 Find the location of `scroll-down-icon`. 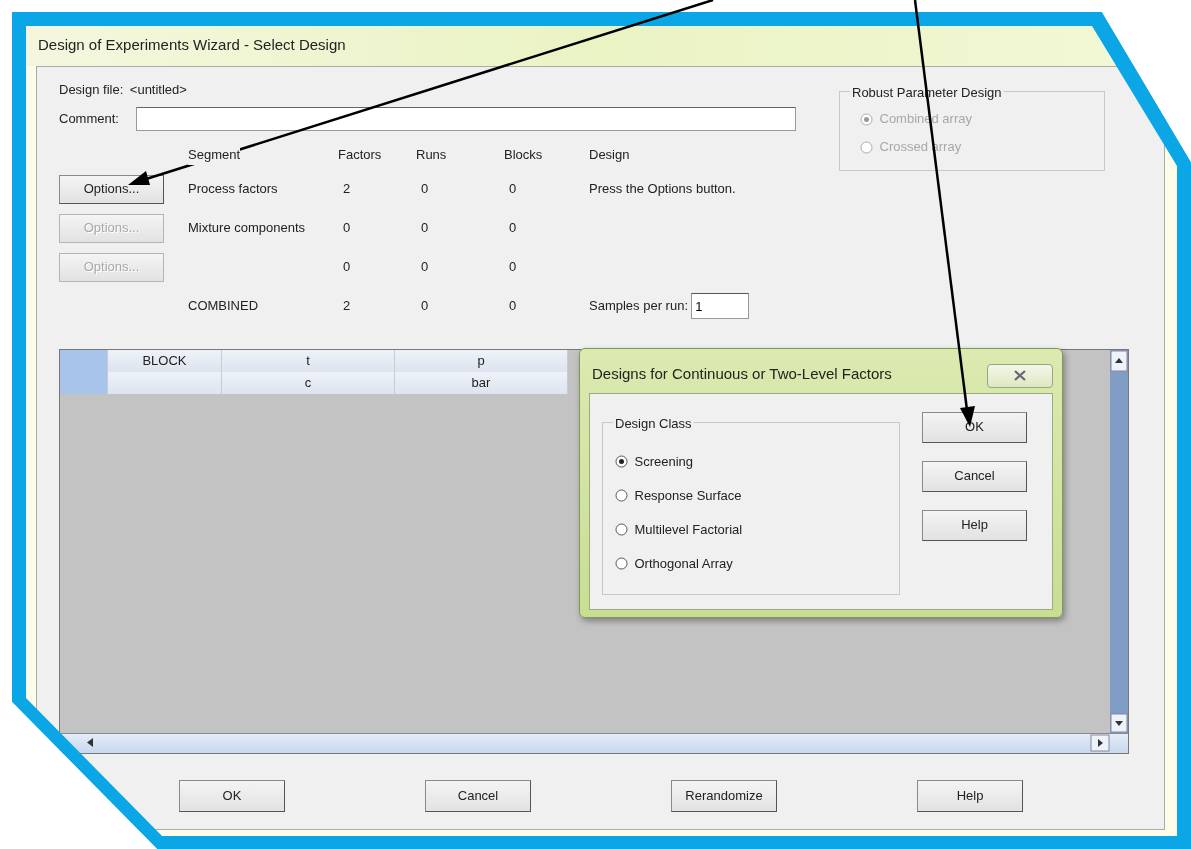

scroll-down-icon is located at coordinates (1119, 722).